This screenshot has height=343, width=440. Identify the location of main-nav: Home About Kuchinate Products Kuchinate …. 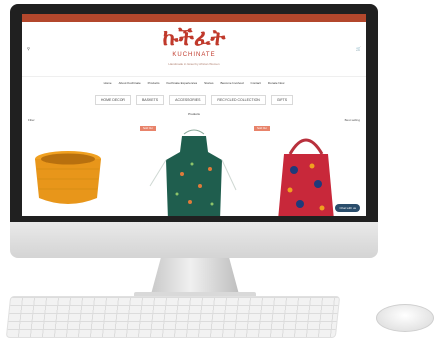
(194, 83).